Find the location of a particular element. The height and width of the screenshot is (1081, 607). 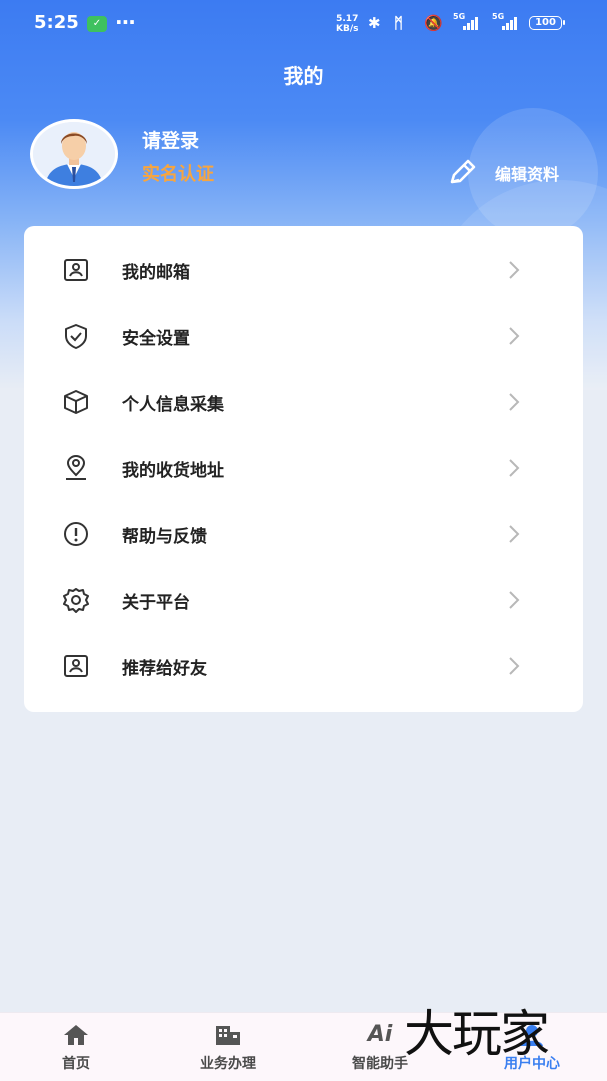

menu-item-address: 我的收货地址 is located at coordinates (303, 468).